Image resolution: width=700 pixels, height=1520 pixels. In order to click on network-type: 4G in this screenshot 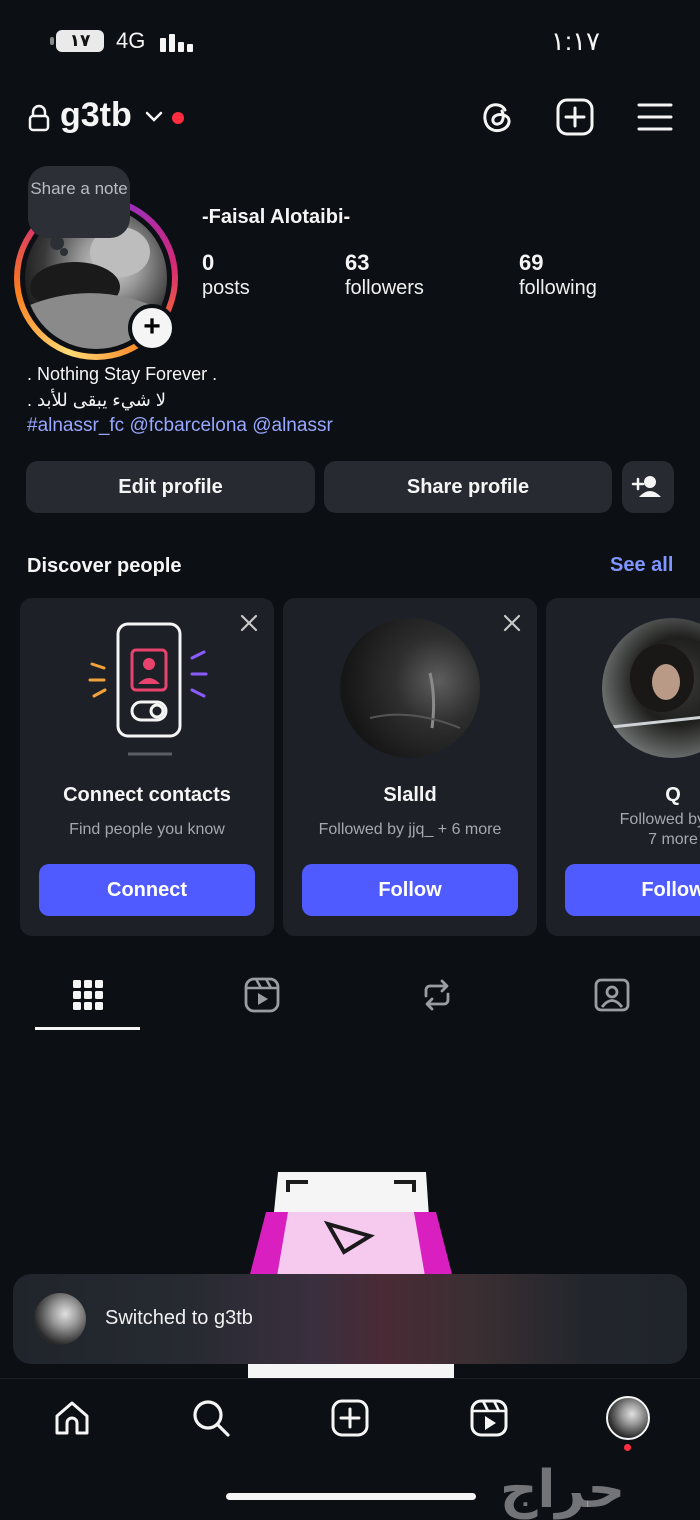, I will do `click(131, 40)`.